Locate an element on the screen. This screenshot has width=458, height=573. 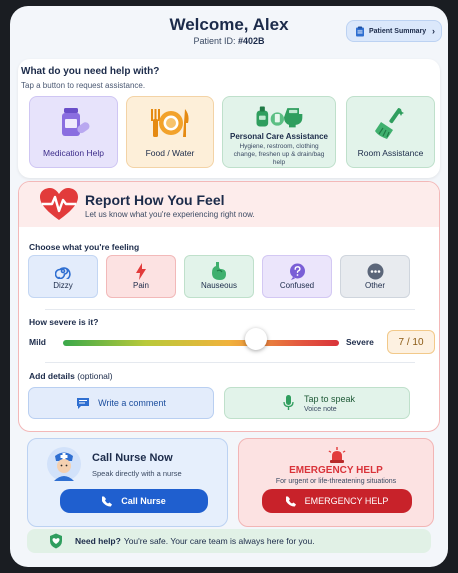
shield-heart-icon is located at coordinates (56, 541).